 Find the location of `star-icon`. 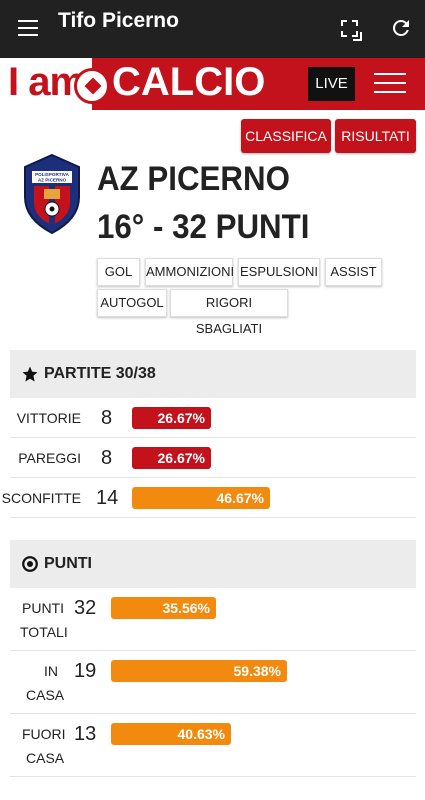

star-icon is located at coordinates (30, 374).